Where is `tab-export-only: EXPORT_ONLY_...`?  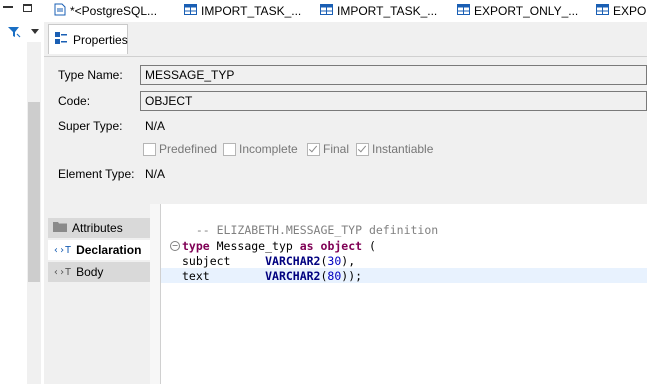 tab-export-only: EXPORT_ONLY_... is located at coordinates (517, 11).